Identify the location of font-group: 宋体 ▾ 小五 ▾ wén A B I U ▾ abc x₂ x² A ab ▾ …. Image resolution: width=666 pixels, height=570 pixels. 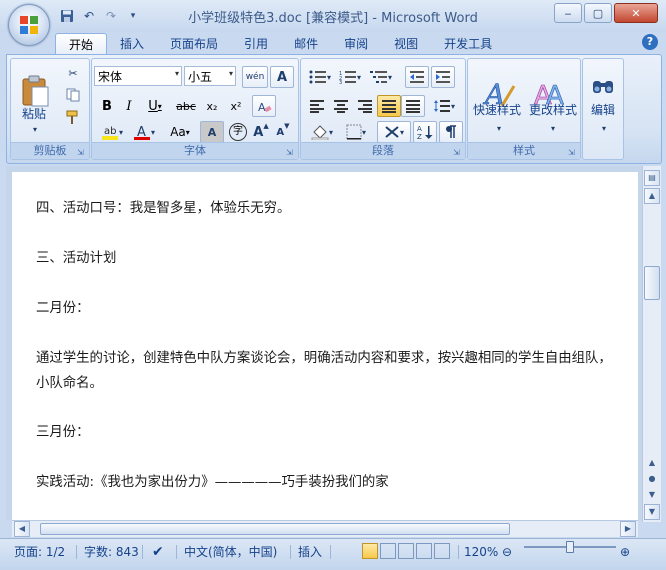
(195, 109).